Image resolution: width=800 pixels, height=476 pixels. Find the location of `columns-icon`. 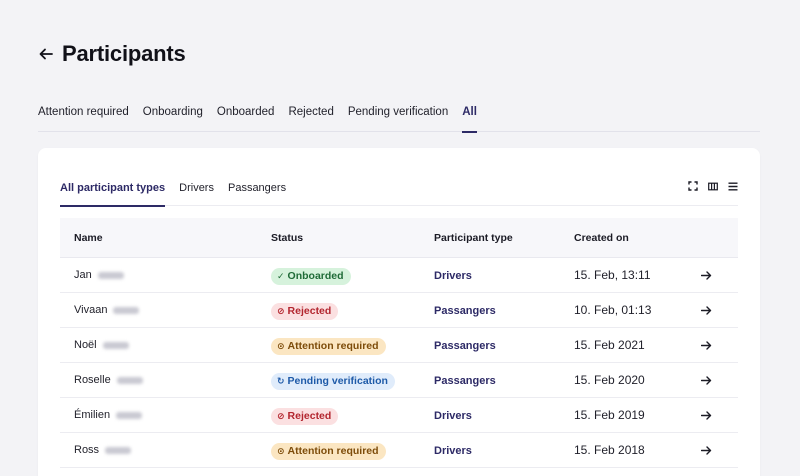

columns-icon is located at coordinates (713, 186).